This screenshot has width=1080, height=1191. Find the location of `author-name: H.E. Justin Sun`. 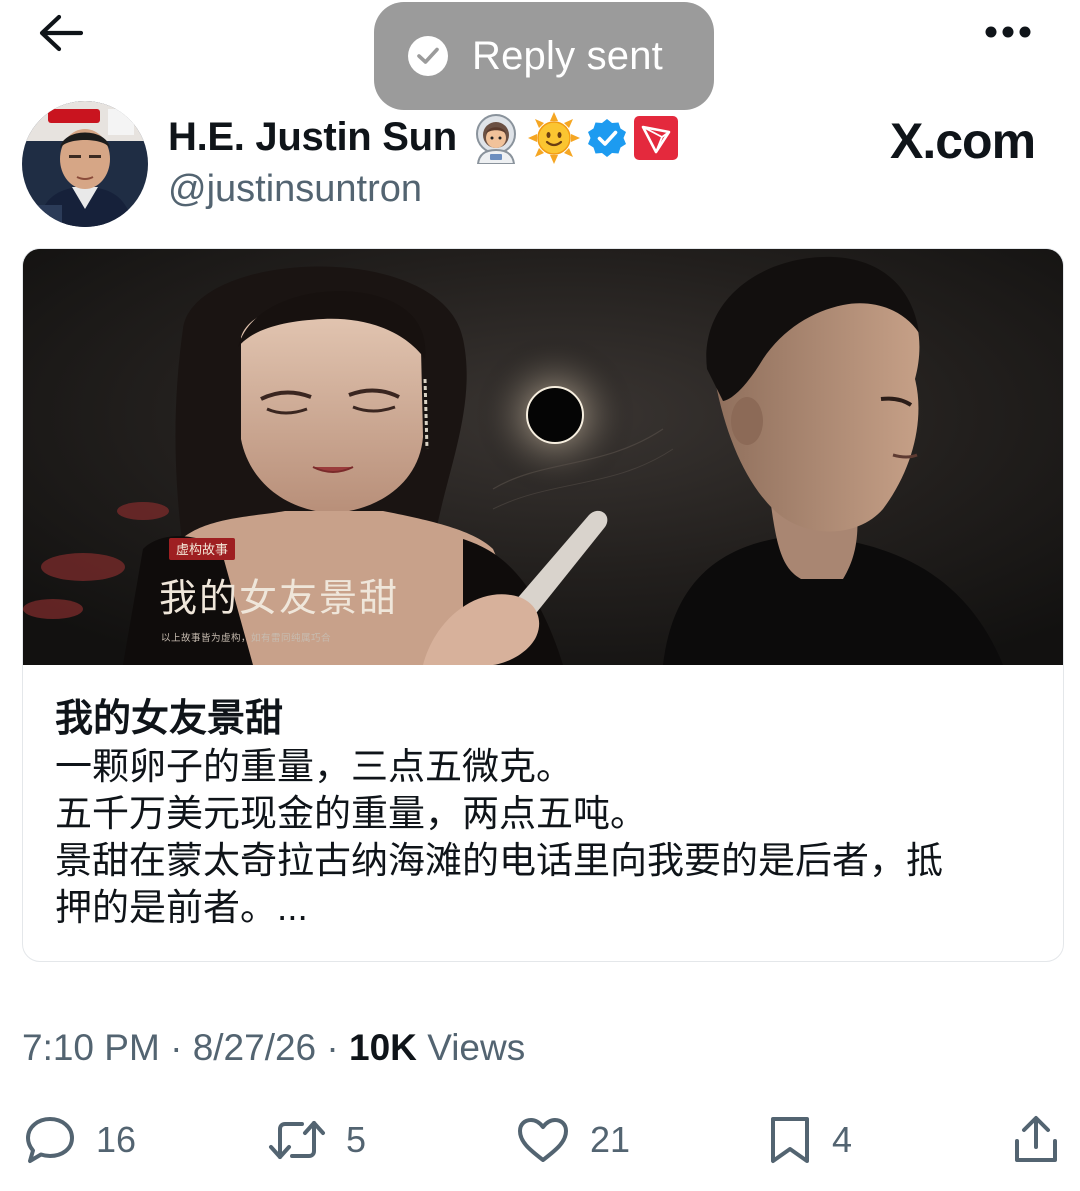

author-name: H.E. Justin Sun is located at coordinates (312, 137).